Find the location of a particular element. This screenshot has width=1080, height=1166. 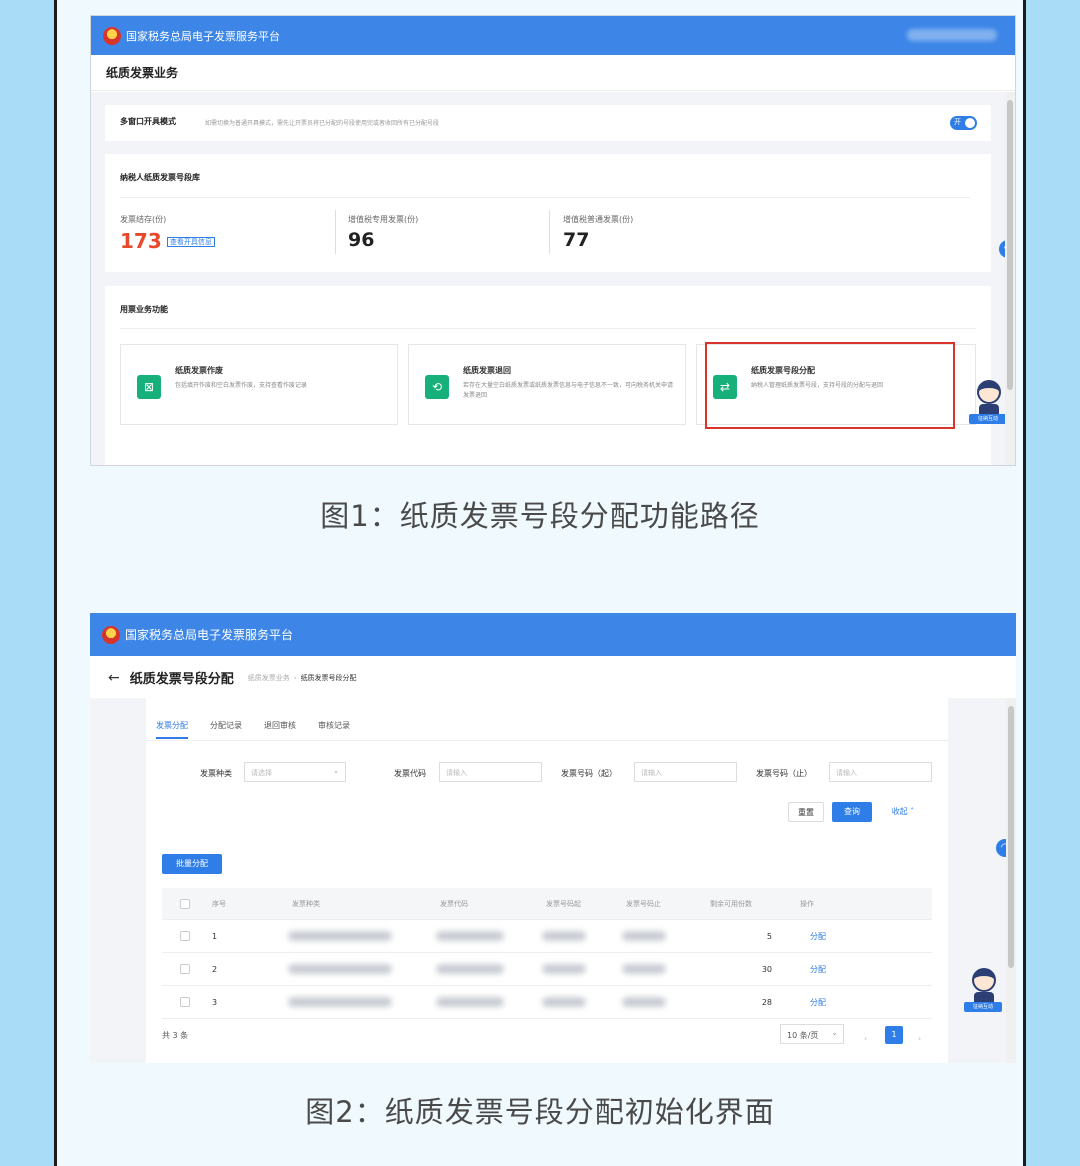

total-count: 共 3 条 is located at coordinates (175, 1035).